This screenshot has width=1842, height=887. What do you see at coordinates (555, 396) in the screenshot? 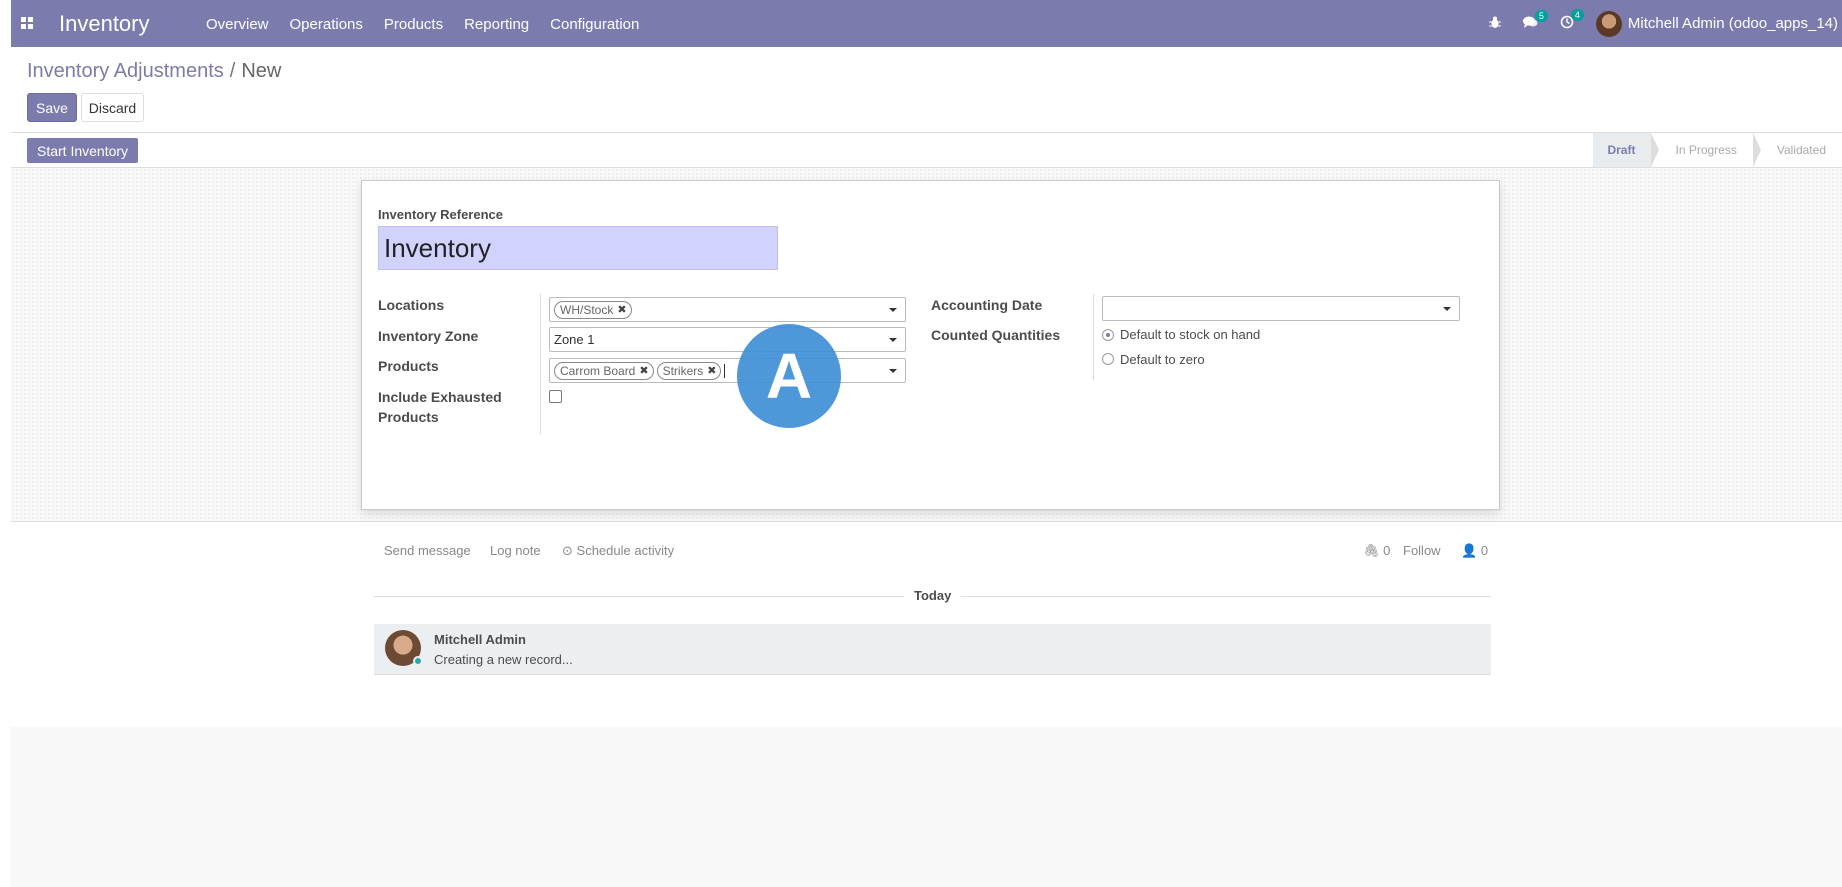
I see `include-exhausted-checkbox` at bounding box center [555, 396].